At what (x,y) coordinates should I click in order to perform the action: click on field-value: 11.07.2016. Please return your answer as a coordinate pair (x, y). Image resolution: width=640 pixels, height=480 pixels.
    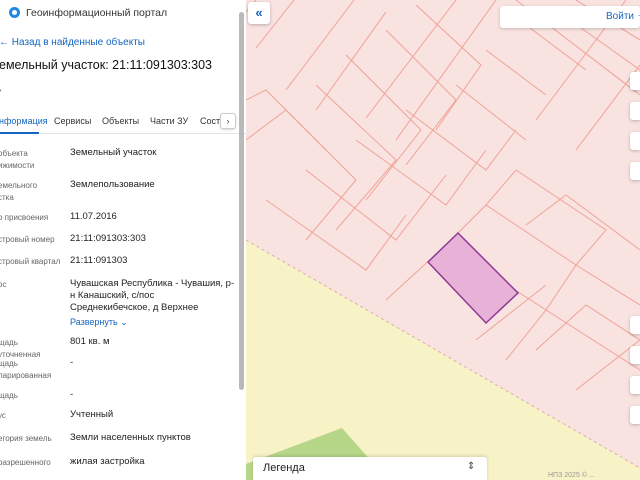
    Looking at the image, I should click on (93, 216).